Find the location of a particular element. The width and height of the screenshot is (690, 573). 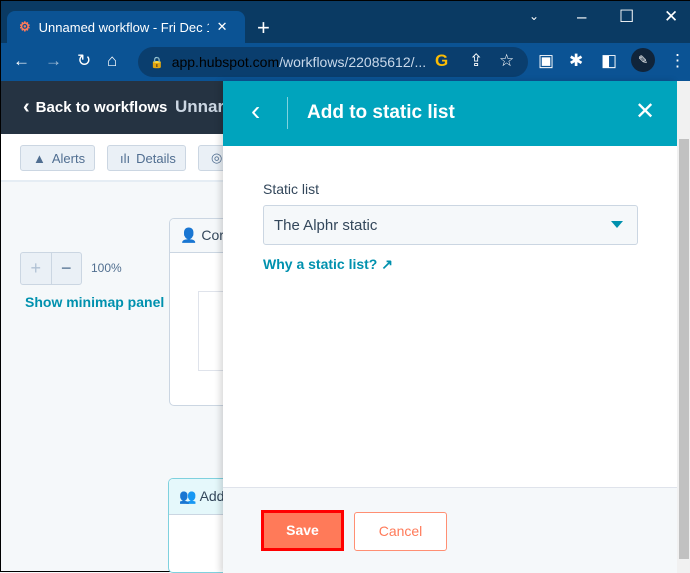

side-panel-icon: ◧ is located at coordinates (609, 61).